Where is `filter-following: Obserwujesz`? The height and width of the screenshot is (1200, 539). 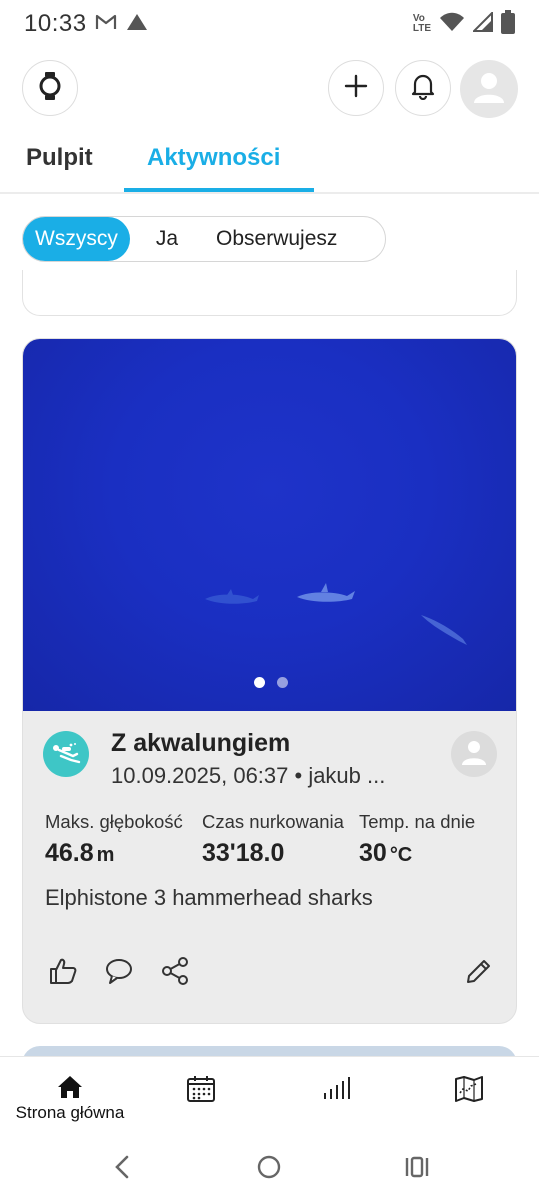 filter-following: Obserwujesz is located at coordinates (257, 239).